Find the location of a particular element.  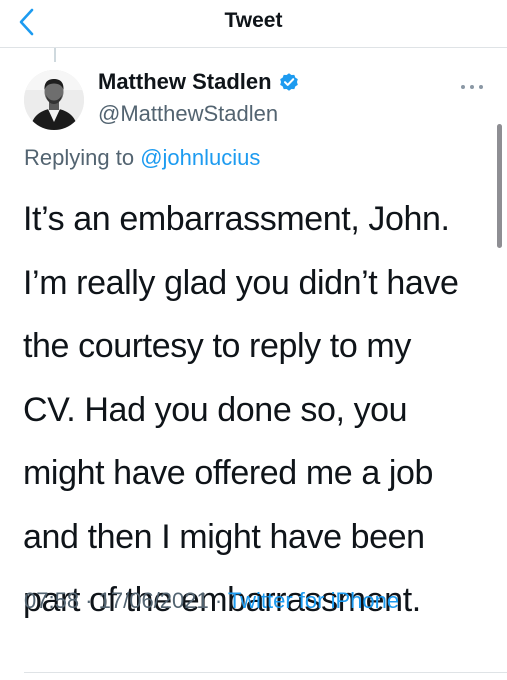

tweet-text-line: might have offered me a job is located at coordinates (228, 473).